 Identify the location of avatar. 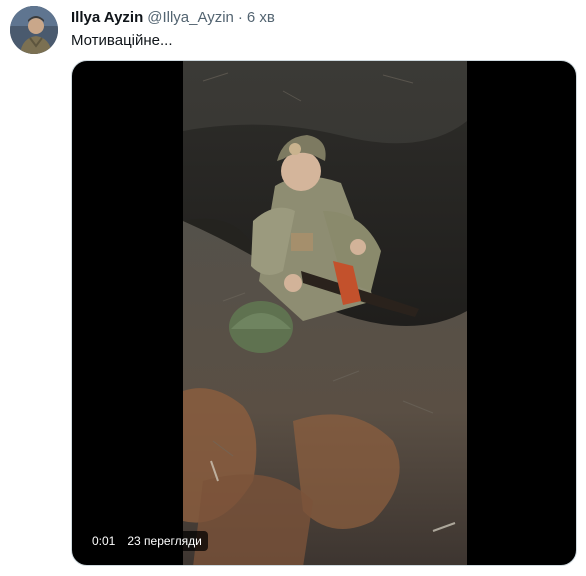
(34, 30).